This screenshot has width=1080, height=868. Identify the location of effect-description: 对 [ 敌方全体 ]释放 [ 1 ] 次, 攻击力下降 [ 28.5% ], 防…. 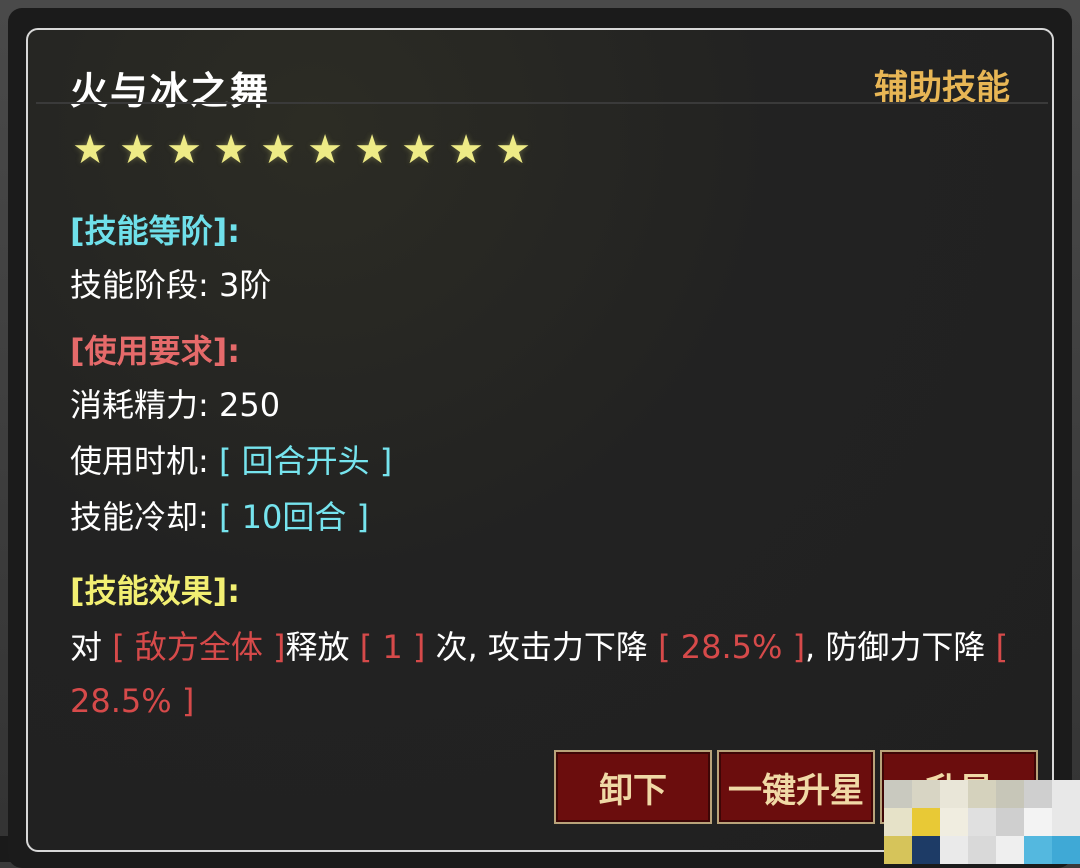
(540, 674).